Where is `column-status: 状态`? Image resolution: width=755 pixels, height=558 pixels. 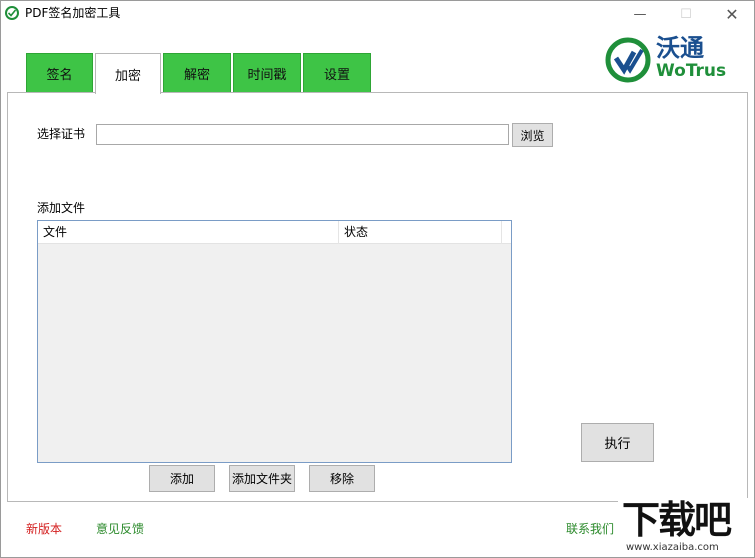
column-status: 状态 is located at coordinates (420, 232).